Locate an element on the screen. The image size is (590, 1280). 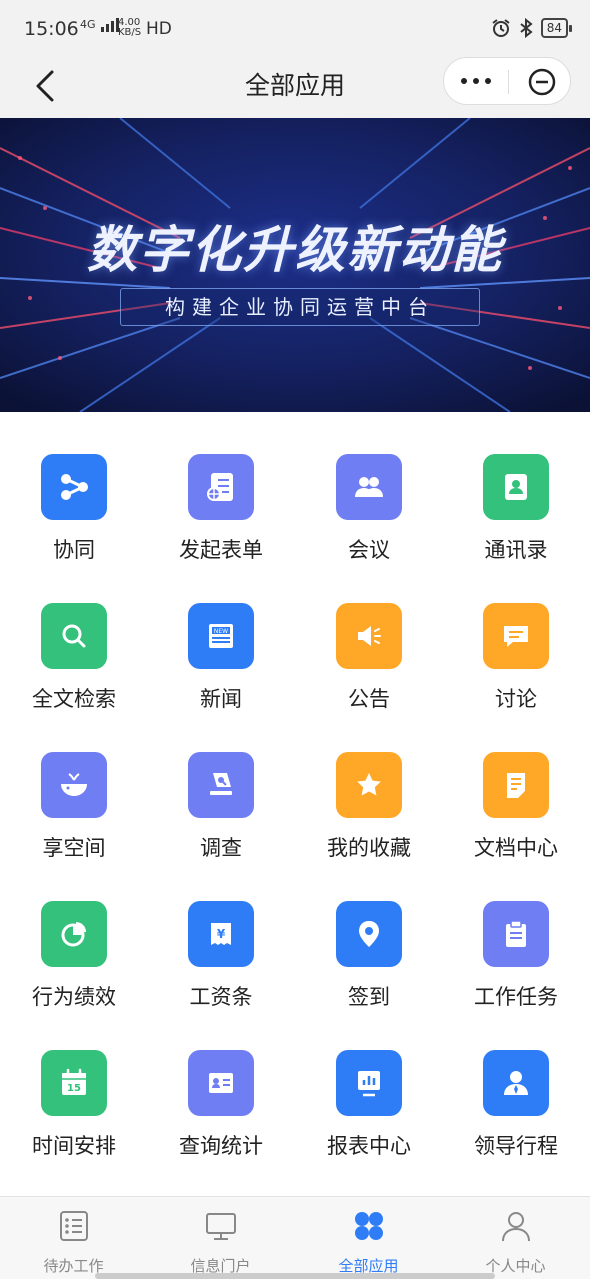
news-icon: NEW is located at coordinates (221, 636).